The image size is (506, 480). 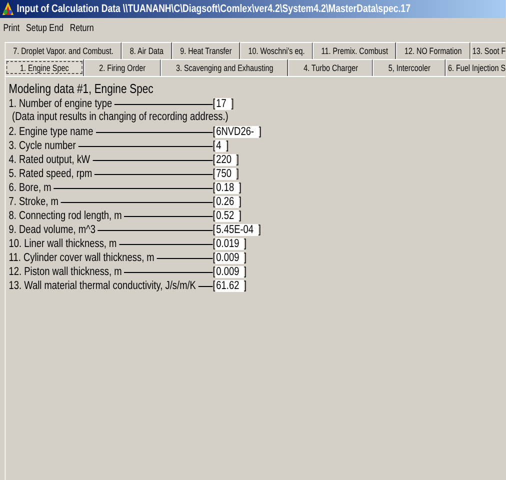 What do you see at coordinates (224, 67) in the screenshot?
I see `tab: 3. Scavenging and Exhausting` at bounding box center [224, 67].